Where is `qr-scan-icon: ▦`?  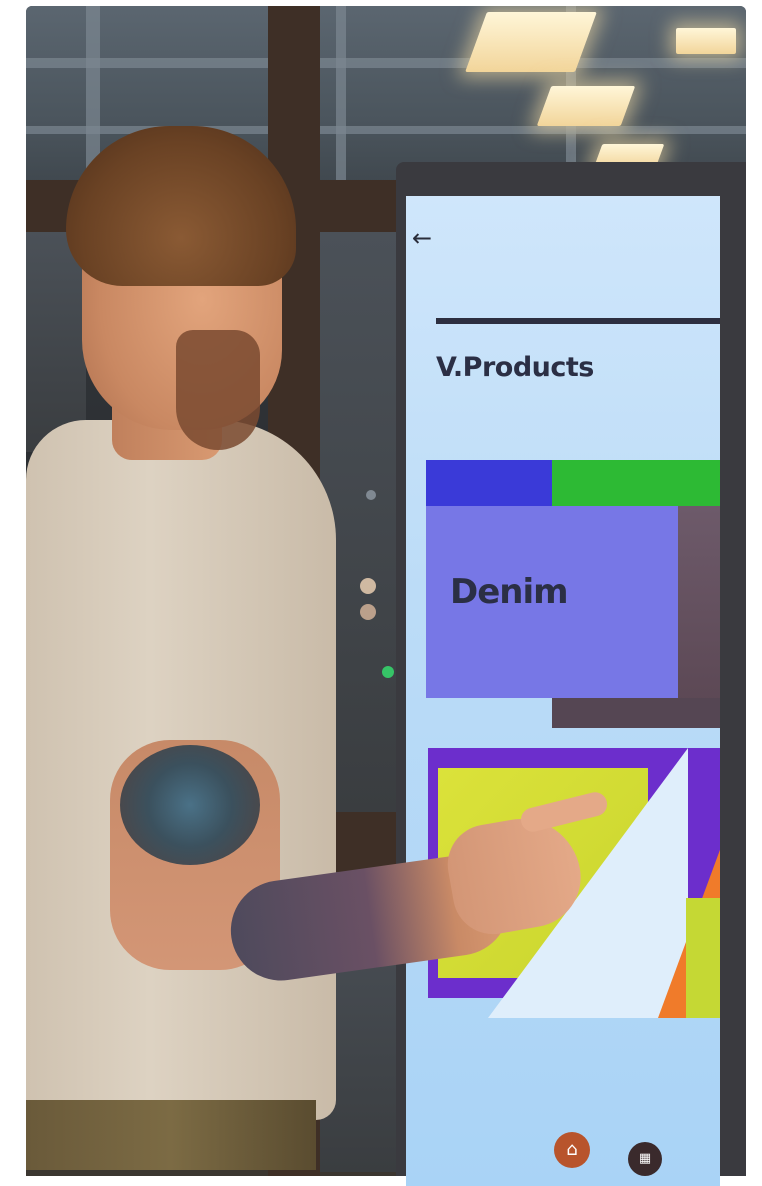
qr-scan-icon: ▦ is located at coordinates (645, 1159).